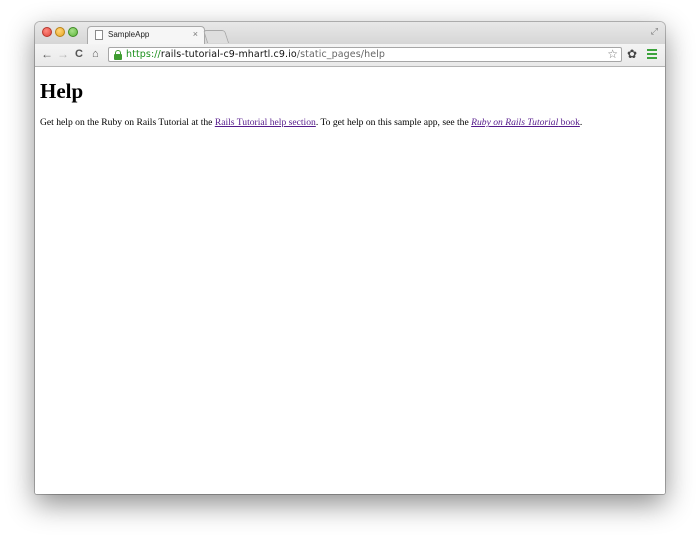 This screenshot has width=700, height=543. I want to click on book-link: Ruby on Rails Tutorial book, so click(525, 122).